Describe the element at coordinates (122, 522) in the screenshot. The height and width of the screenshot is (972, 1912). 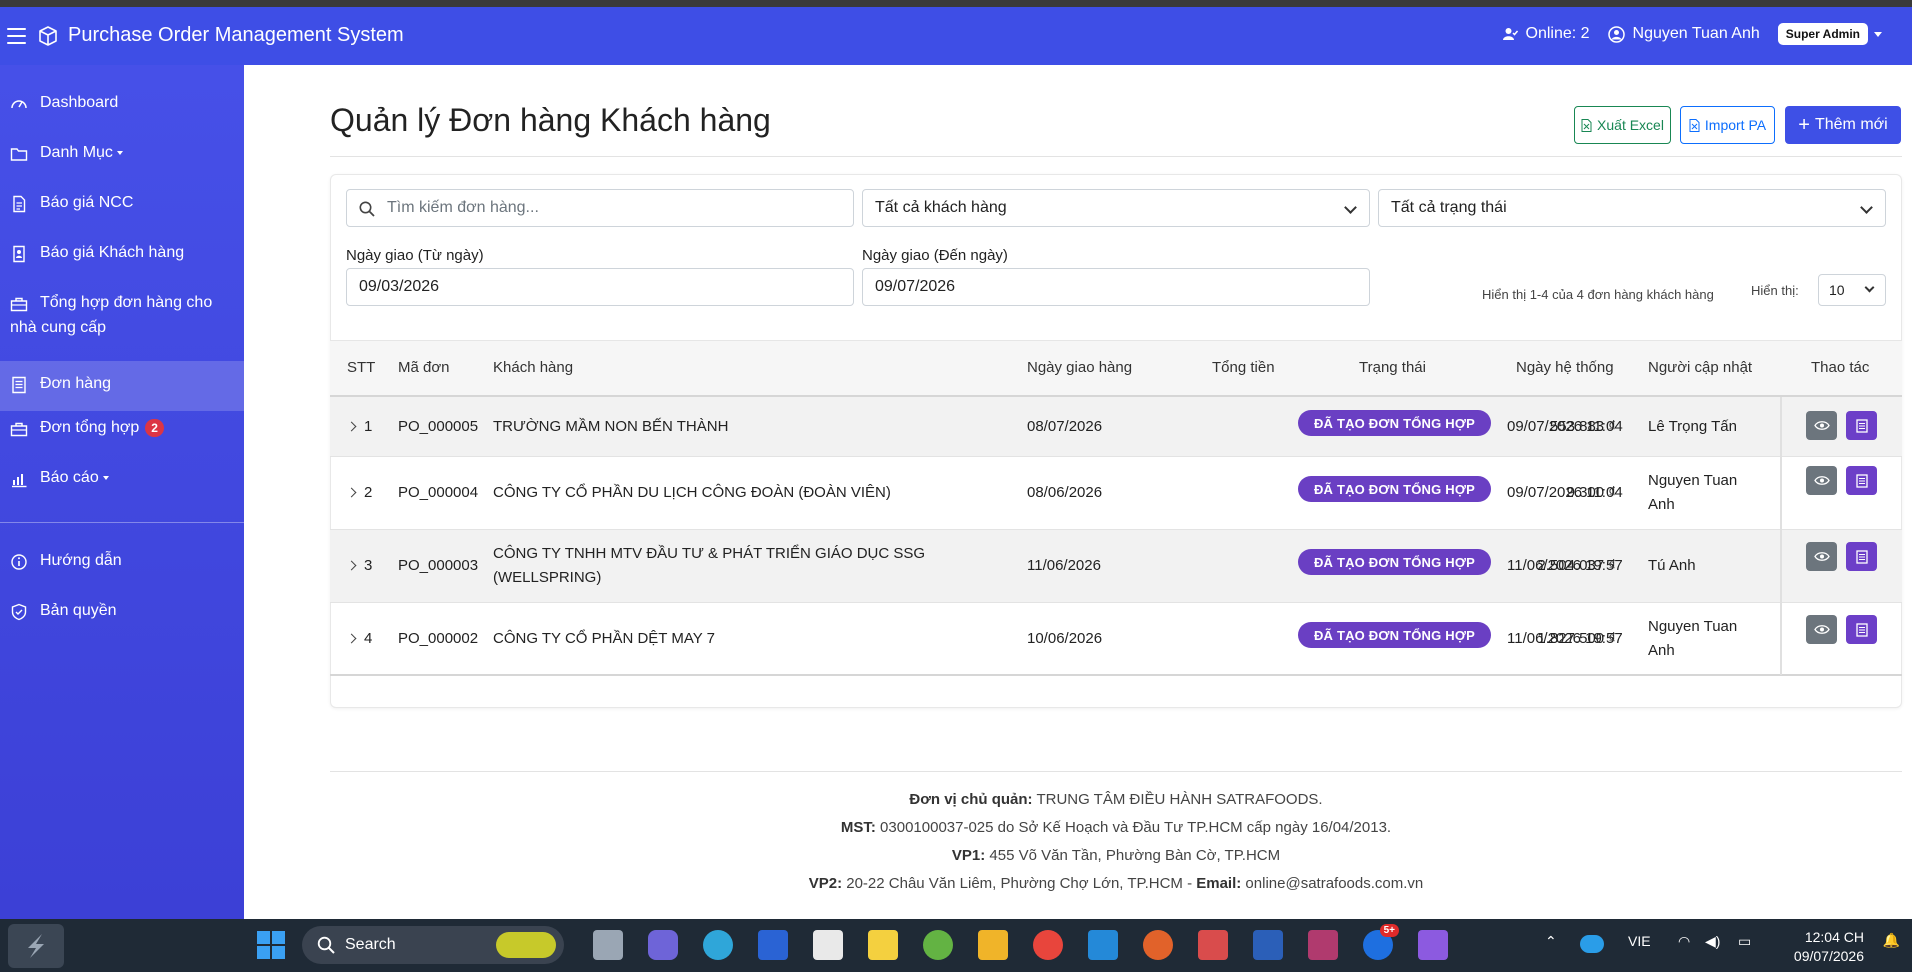
I see `sidebar-divider` at that location.